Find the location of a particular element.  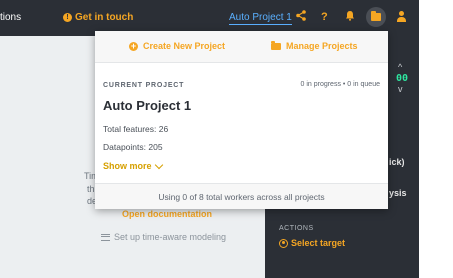

user-icon is located at coordinates (401, 17).